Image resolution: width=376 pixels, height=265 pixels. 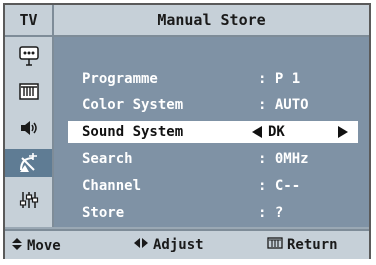 What do you see at coordinates (29, 56) in the screenshot?
I see `input-icon` at bounding box center [29, 56].